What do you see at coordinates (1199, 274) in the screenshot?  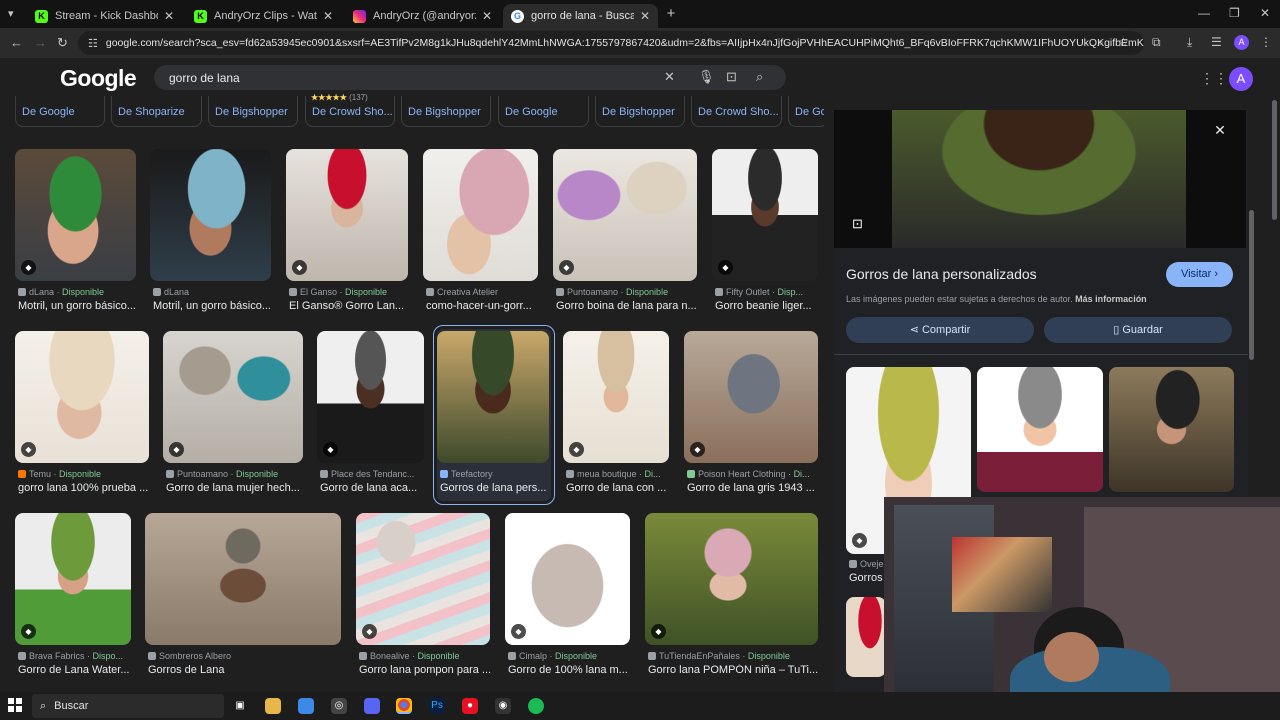 I see `visit-button: Visitar ›` at bounding box center [1199, 274].